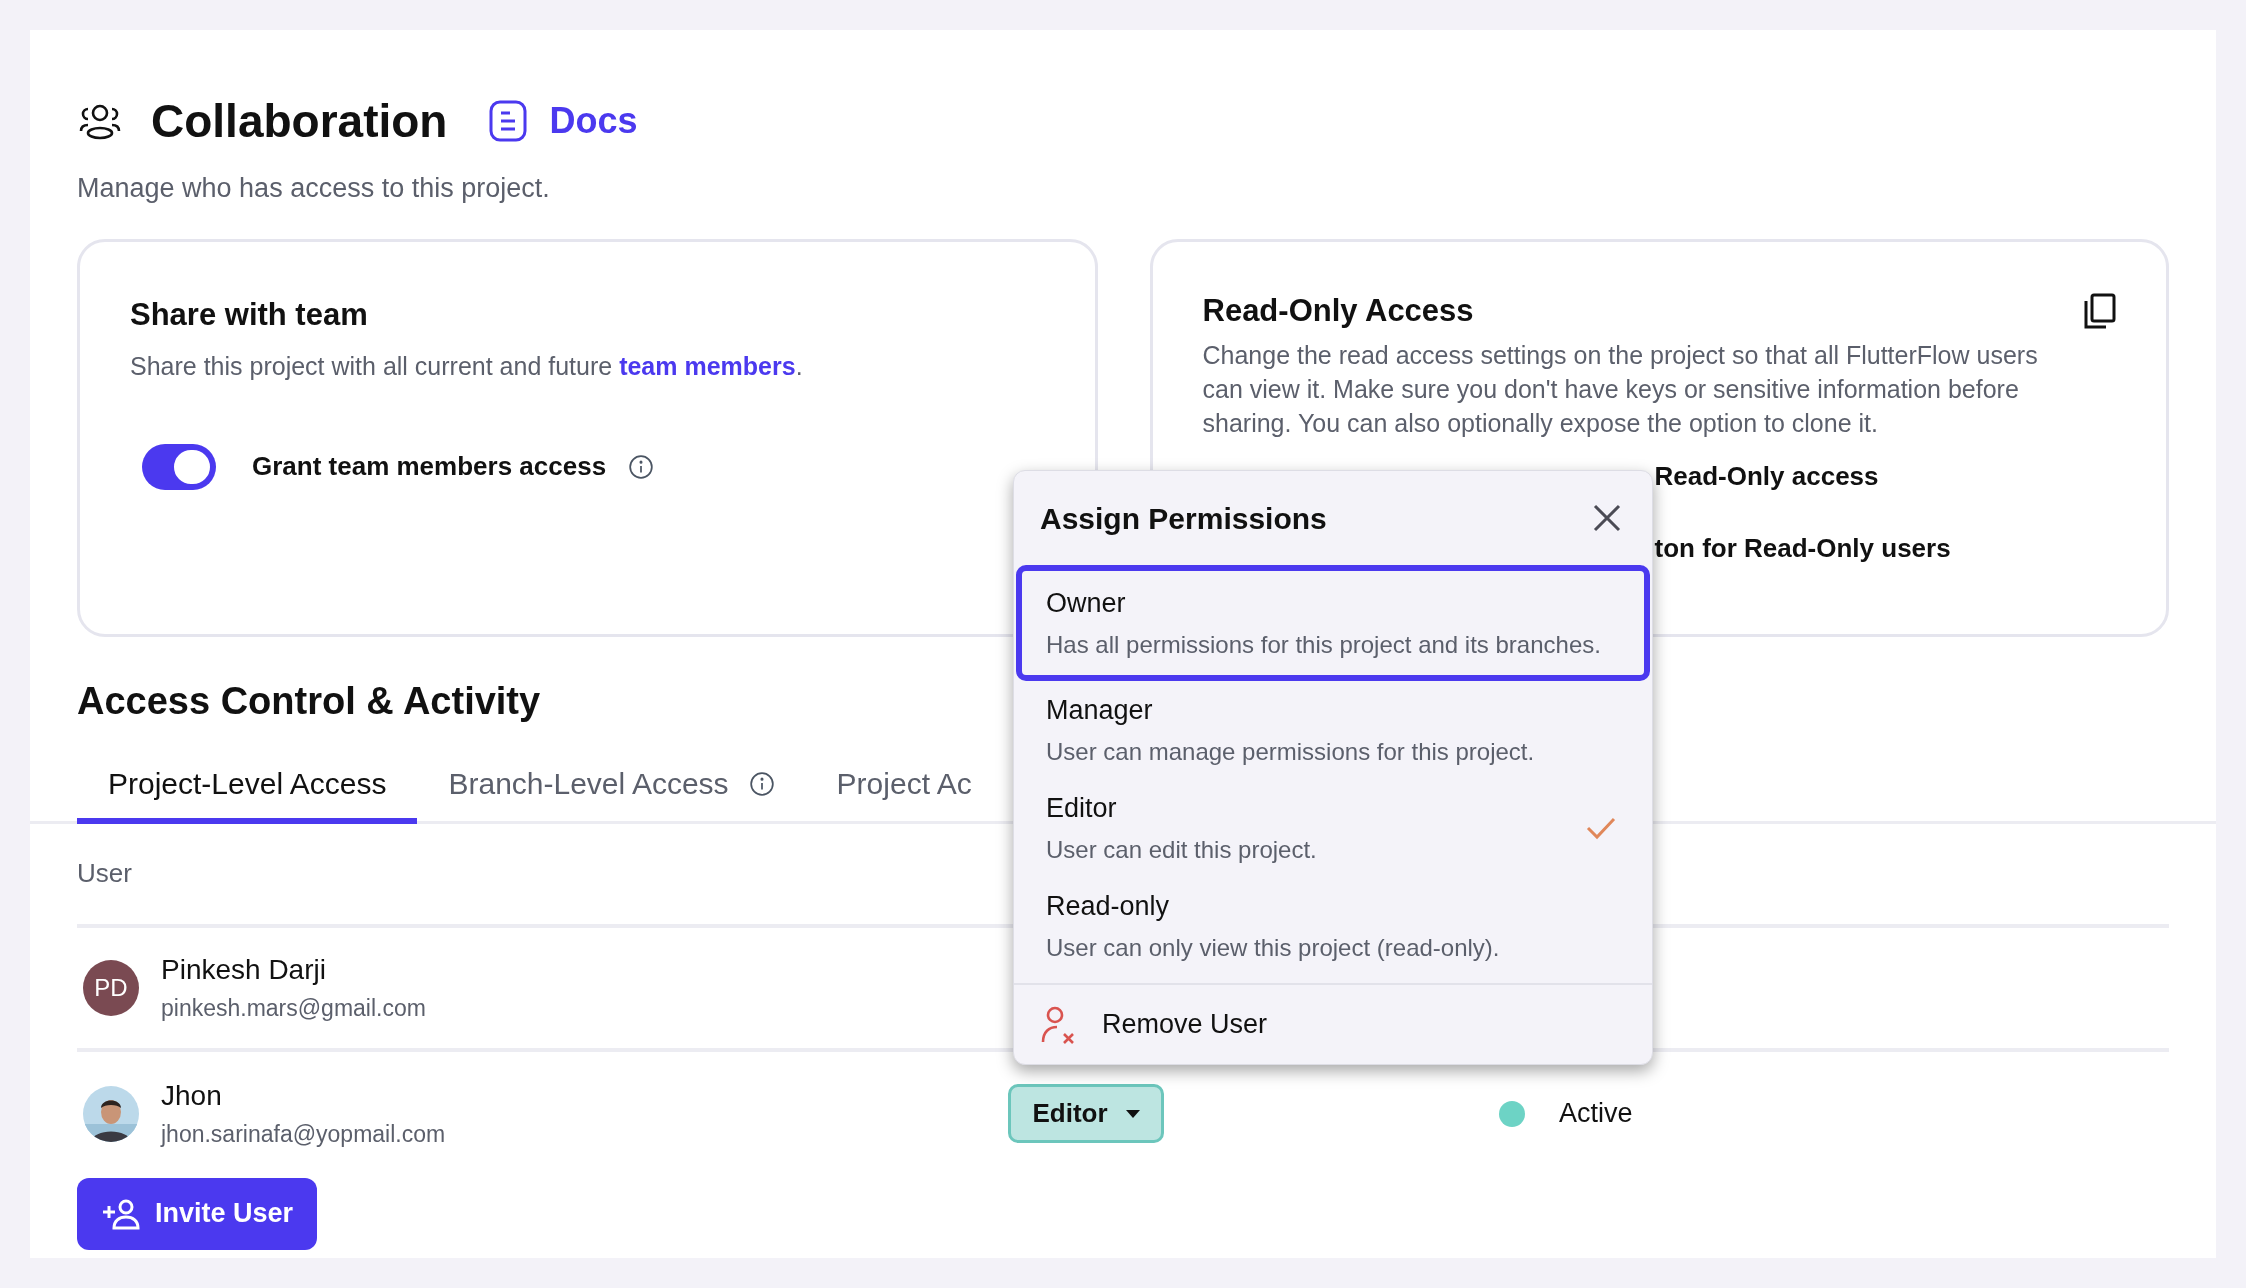 This screenshot has width=2246, height=1288. I want to click on copy-icon, so click(2099, 310).